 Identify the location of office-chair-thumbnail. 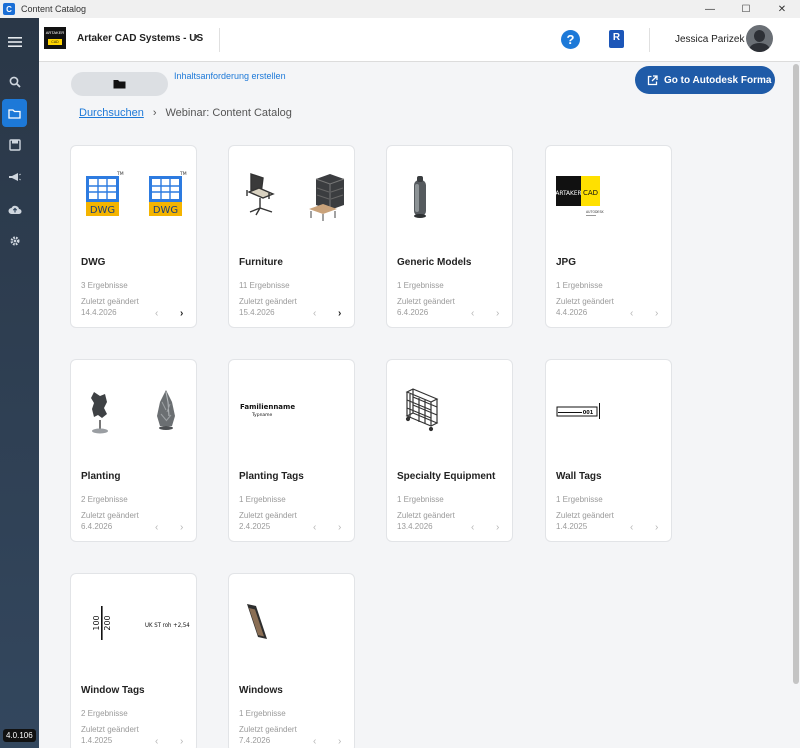
(260, 194).